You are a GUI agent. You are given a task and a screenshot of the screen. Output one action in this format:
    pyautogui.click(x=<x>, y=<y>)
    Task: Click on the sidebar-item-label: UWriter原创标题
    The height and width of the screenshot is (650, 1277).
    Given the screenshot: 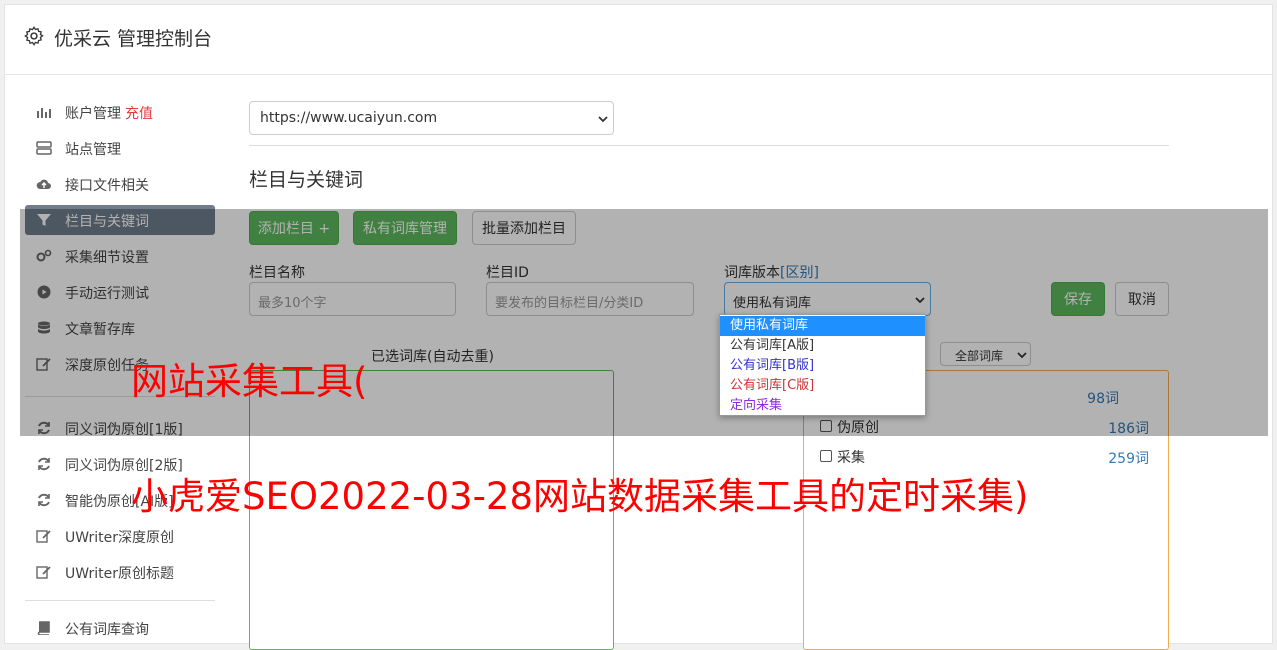 What is the action you would take?
    pyautogui.click(x=119, y=574)
    